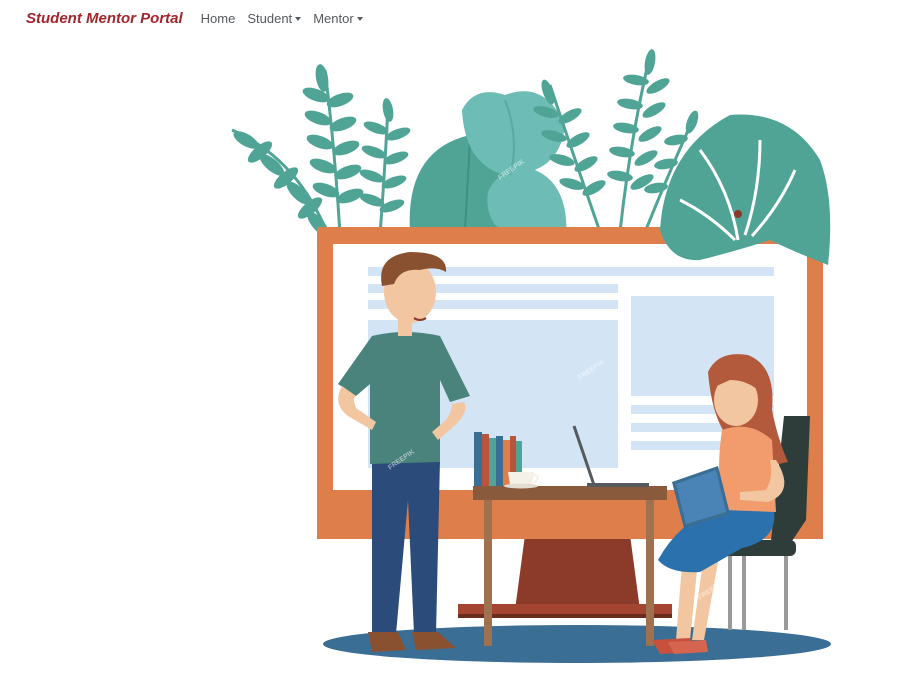 Image resolution: width=915 pixels, height=686 pixels. Describe the element at coordinates (104, 18) in the screenshot. I see `brand-link: Student Mentor Portal` at that location.